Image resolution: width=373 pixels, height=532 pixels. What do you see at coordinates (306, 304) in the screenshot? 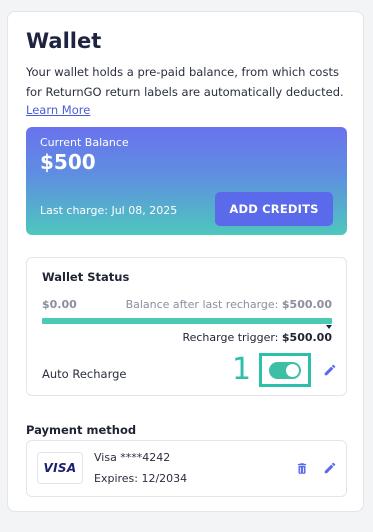
I see `after-recharge-value: $500.00` at bounding box center [306, 304].